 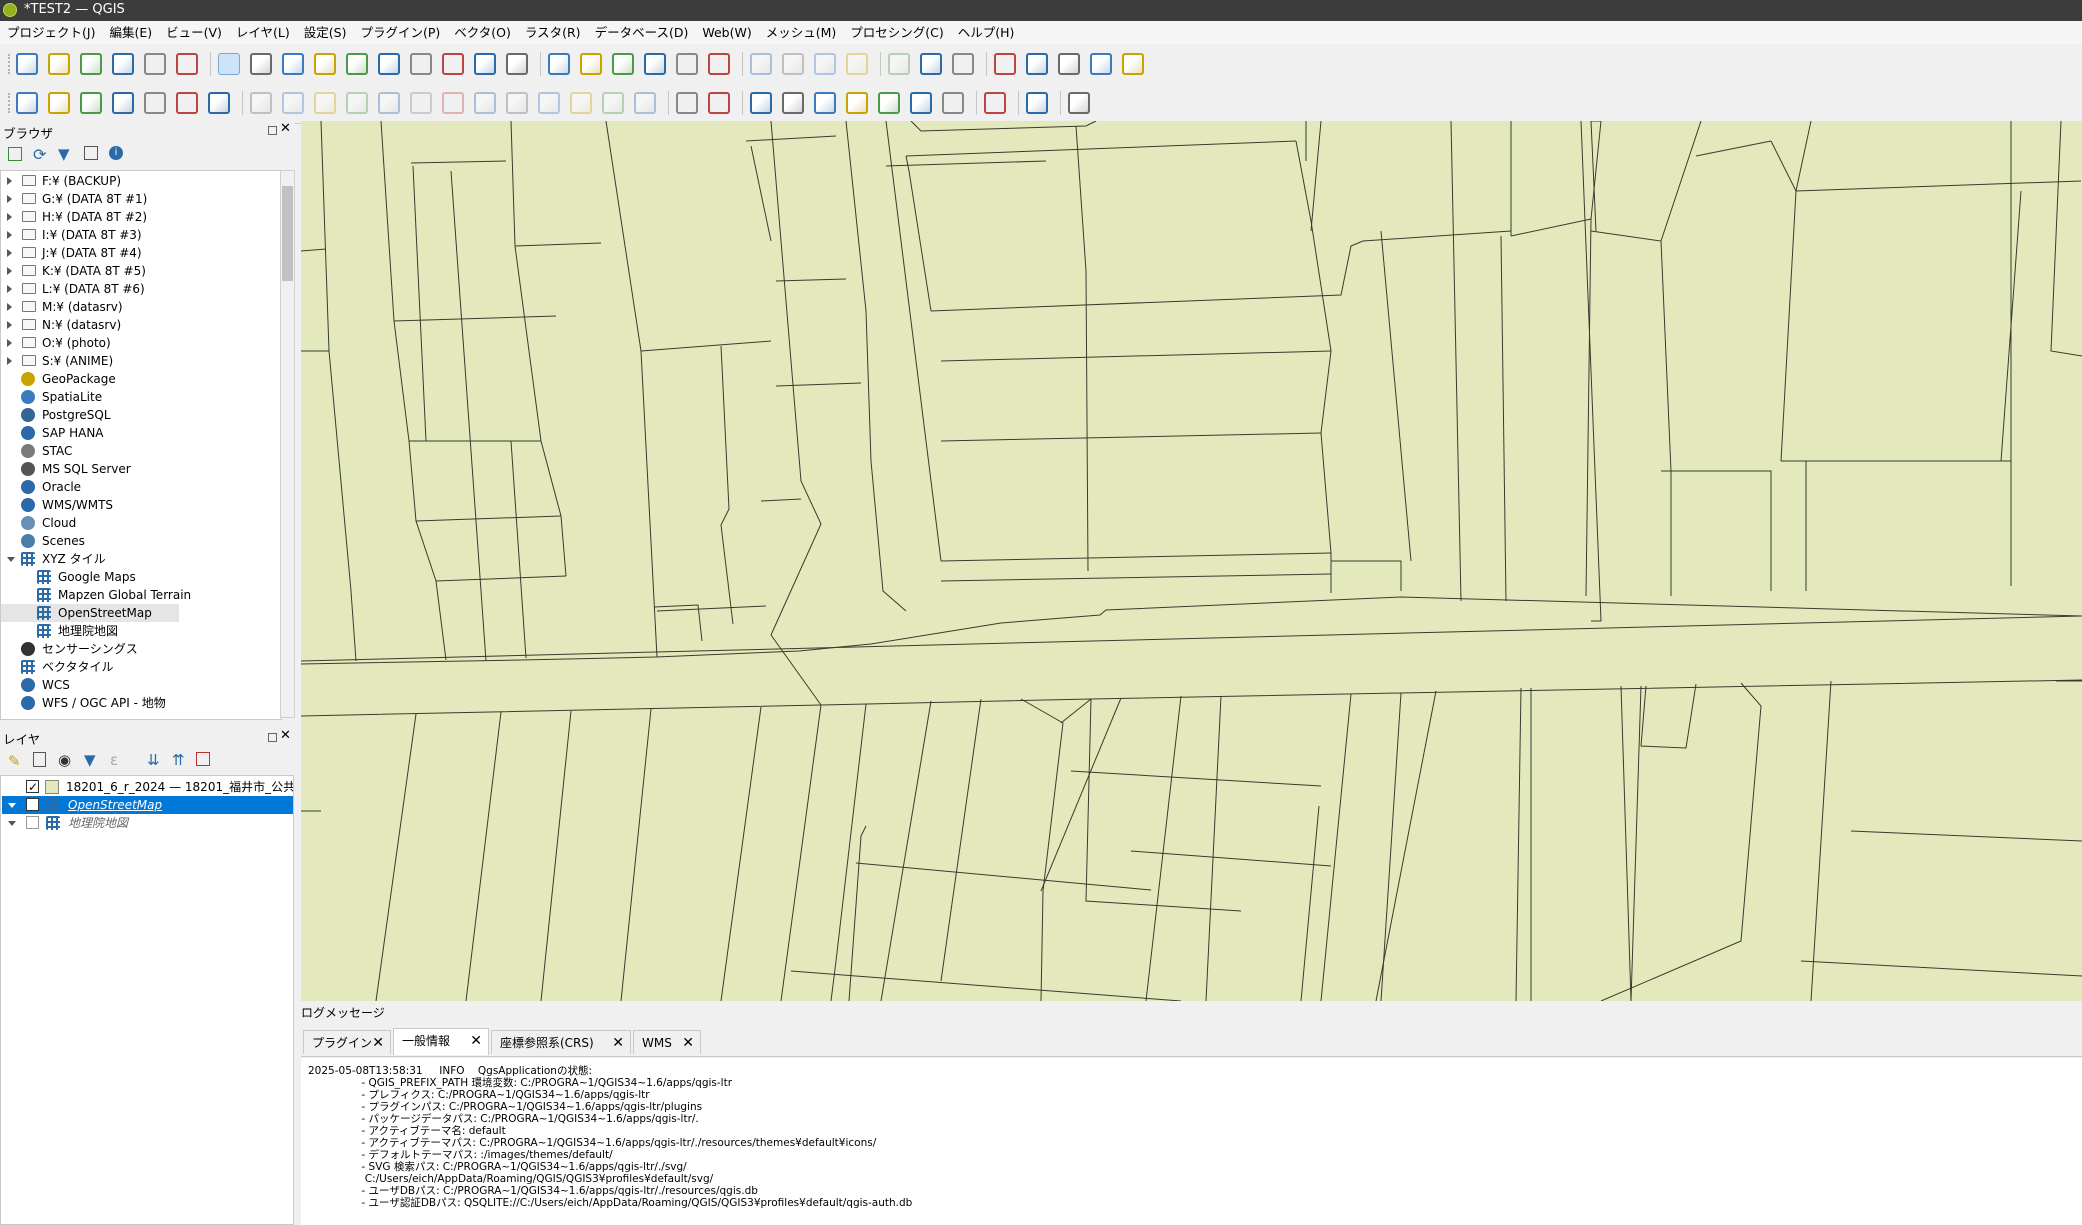 What do you see at coordinates (187, 64) in the screenshot?
I see `style-manager-icon` at bounding box center [187, 64].